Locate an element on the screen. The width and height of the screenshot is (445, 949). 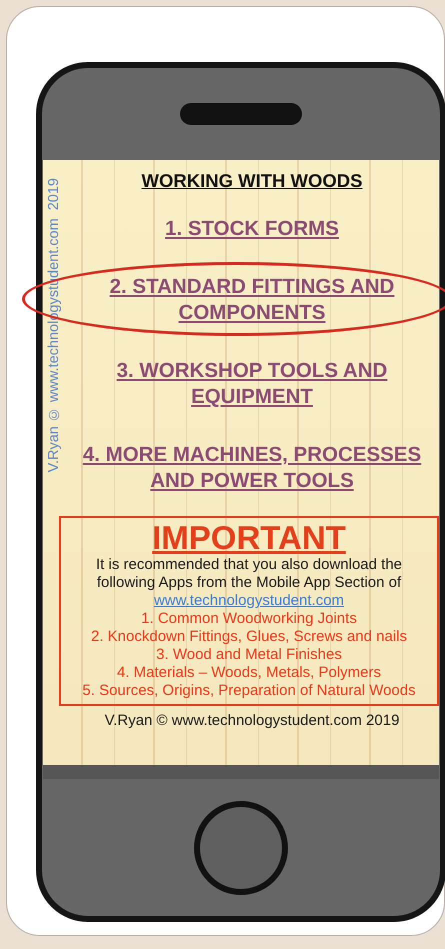
app-title: 5. Sources, Origins, Preparation of Natural Woods is located at coordinates (249, 691).